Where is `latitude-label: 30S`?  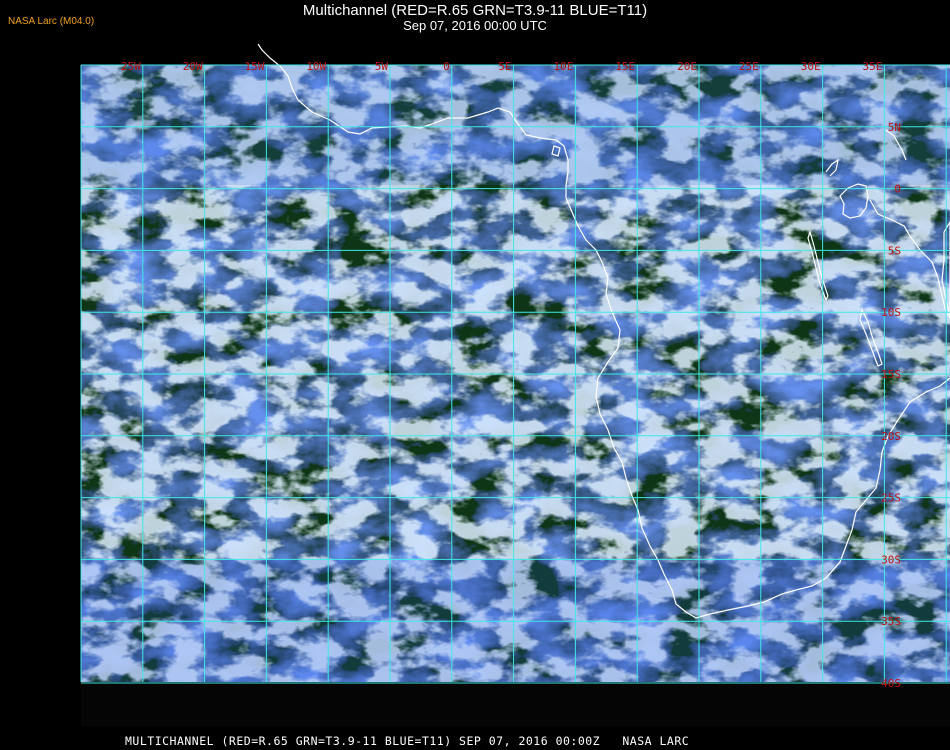
latitude-label: 30S is located at coordinates (891, 559).